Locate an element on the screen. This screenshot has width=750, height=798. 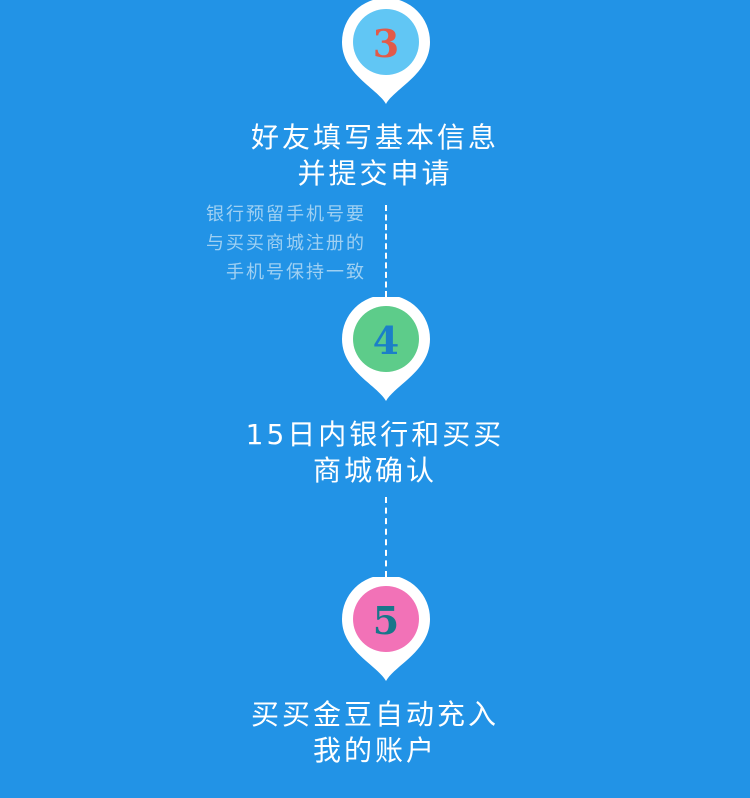
step-4-marker: 4 is located at coordinates (386, 350).